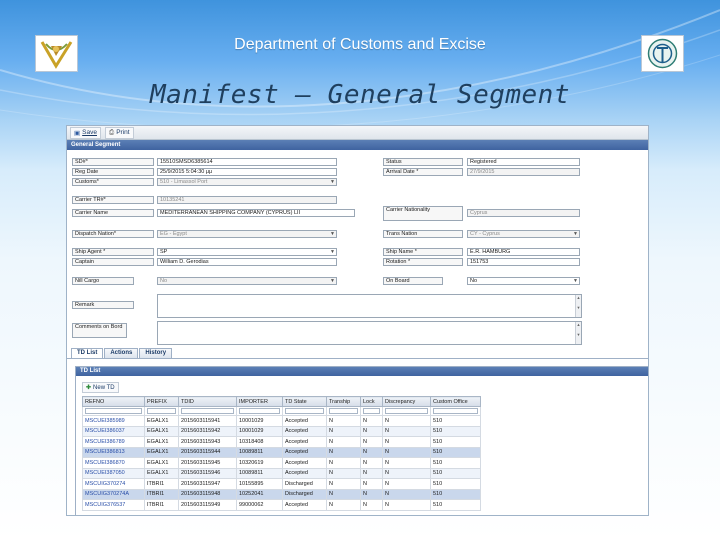 Image resolution: width=720 pixels, height=540 pixels. I want to click on ship-name-field: E.R. HAMBURG, so click(523, 252).